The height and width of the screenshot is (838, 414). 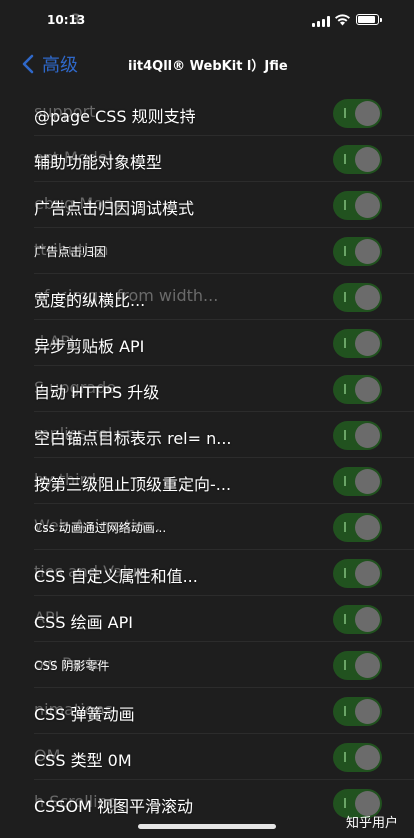 I want to click on battery-icon, so click(x=369, y=19).